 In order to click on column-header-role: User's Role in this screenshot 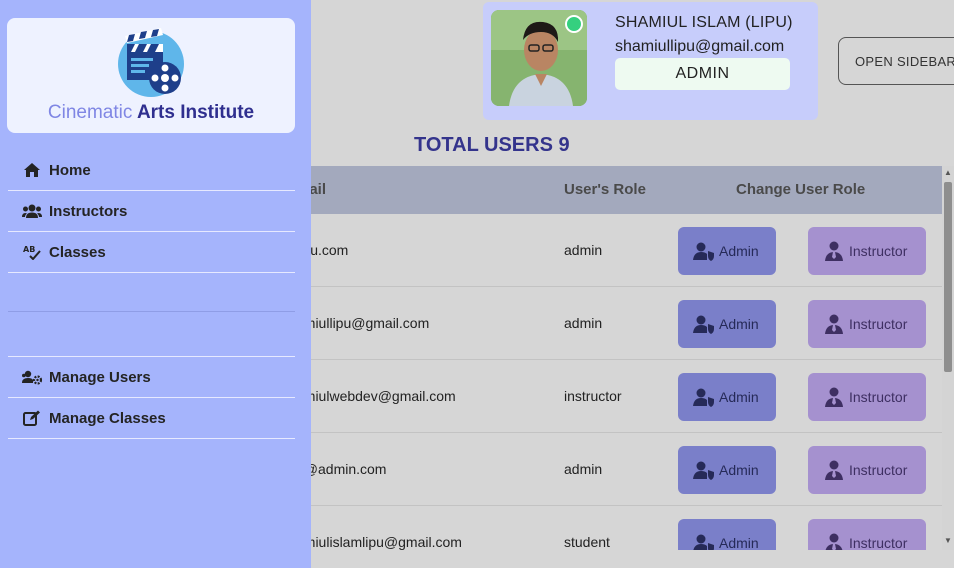, I will do `click(605, 189)`.